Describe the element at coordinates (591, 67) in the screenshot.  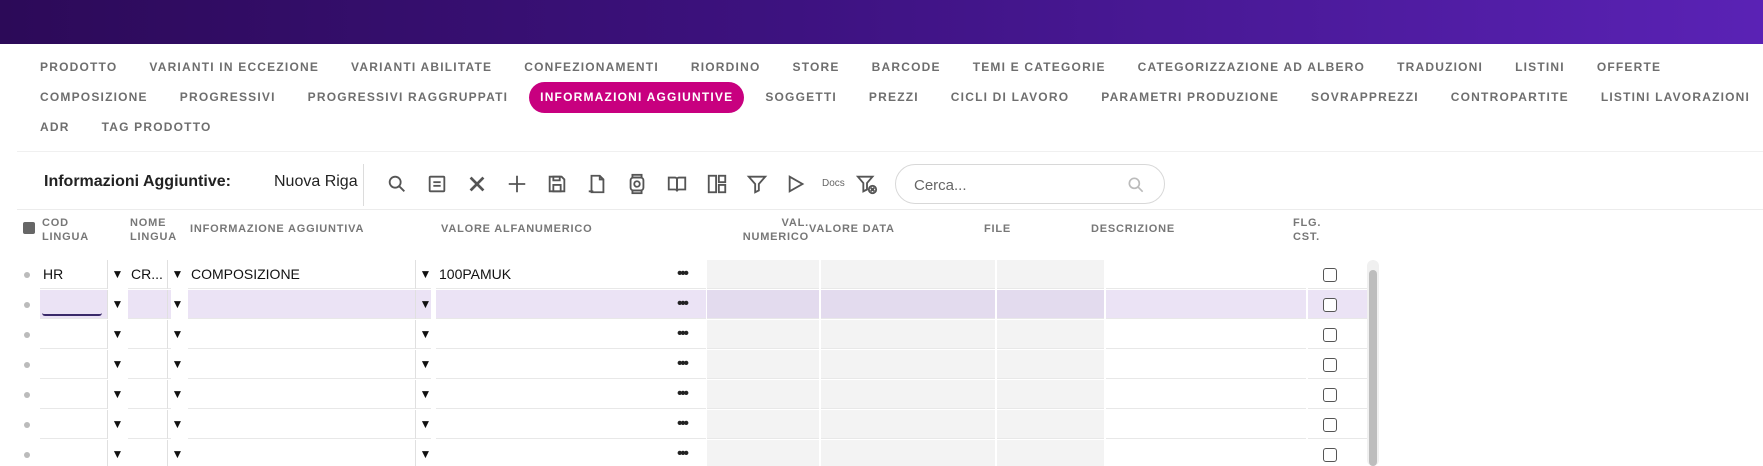
I see `tab-confezionamenti: CONFEZIONAMENTI` at that location.